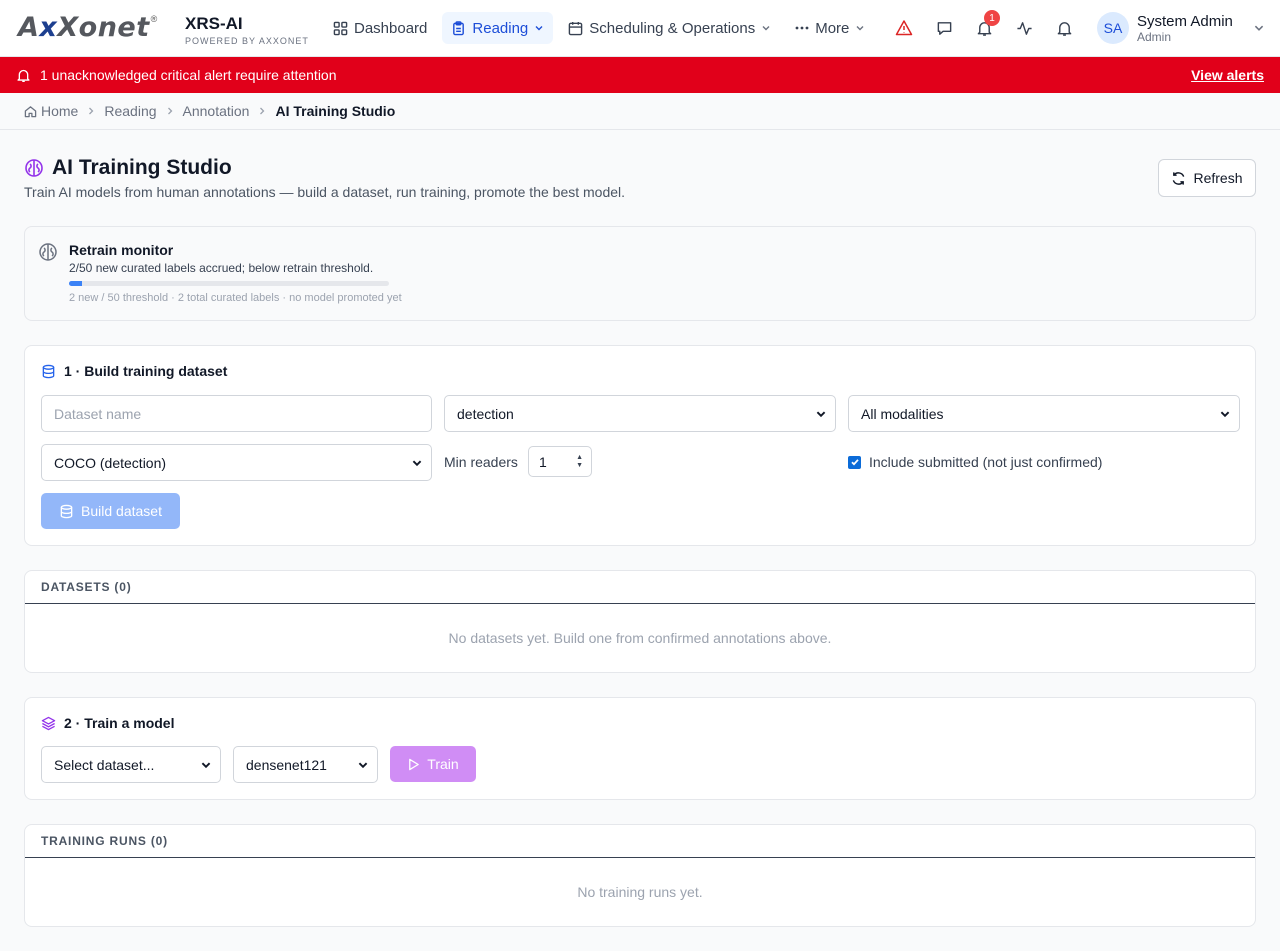 This screenshot has height=951, width=1280. Describe the element at coordinates (1044, 413) in the screenshot. I see `modality-select: All modalities` at that location.